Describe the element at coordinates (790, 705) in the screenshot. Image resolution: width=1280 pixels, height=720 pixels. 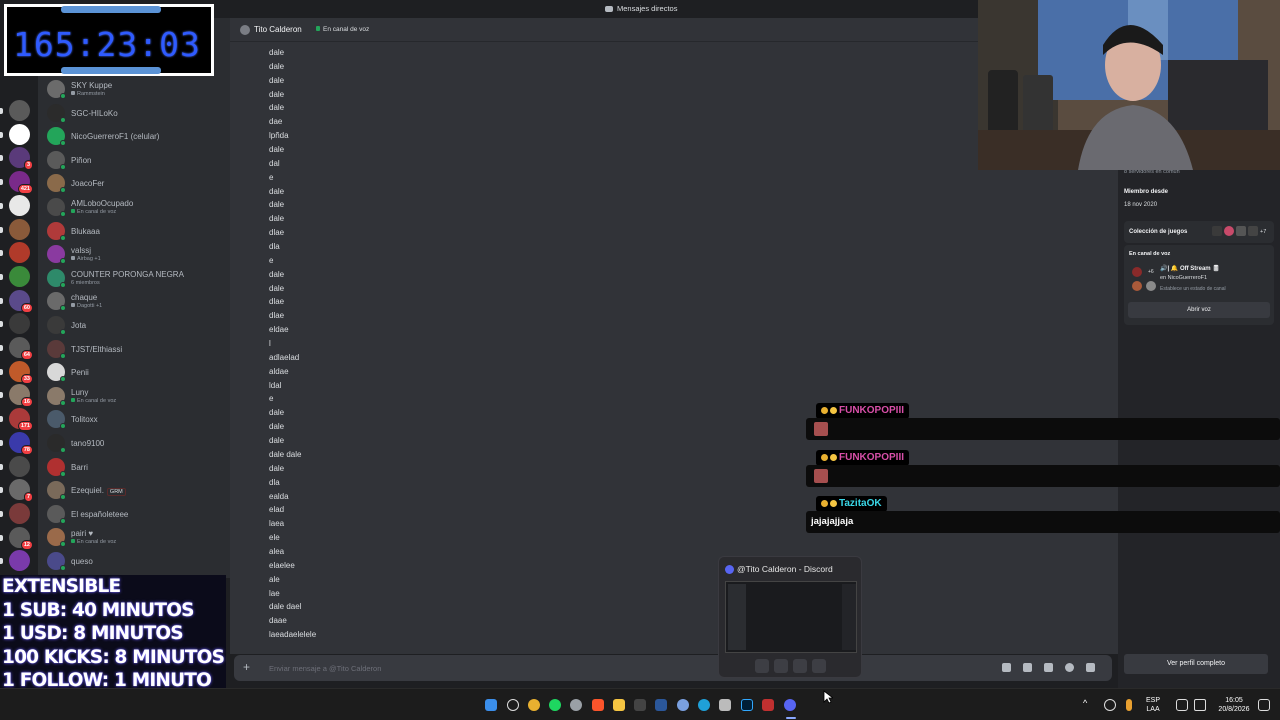
I see `discord-taskbar-icon` at that location.